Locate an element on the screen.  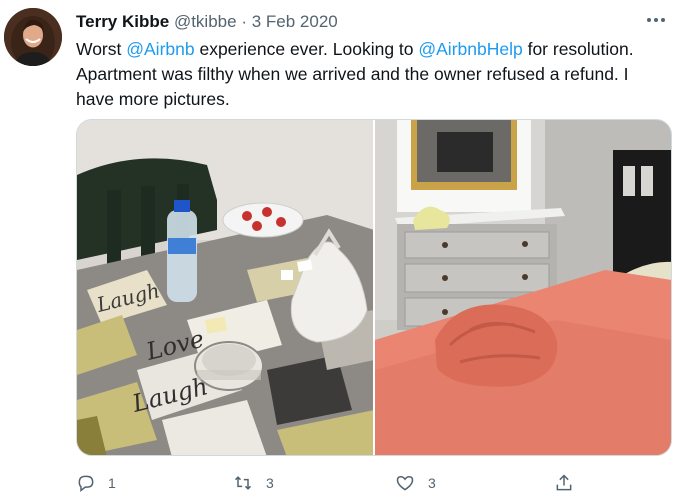
more-icon is located at coordinates (656, 20).